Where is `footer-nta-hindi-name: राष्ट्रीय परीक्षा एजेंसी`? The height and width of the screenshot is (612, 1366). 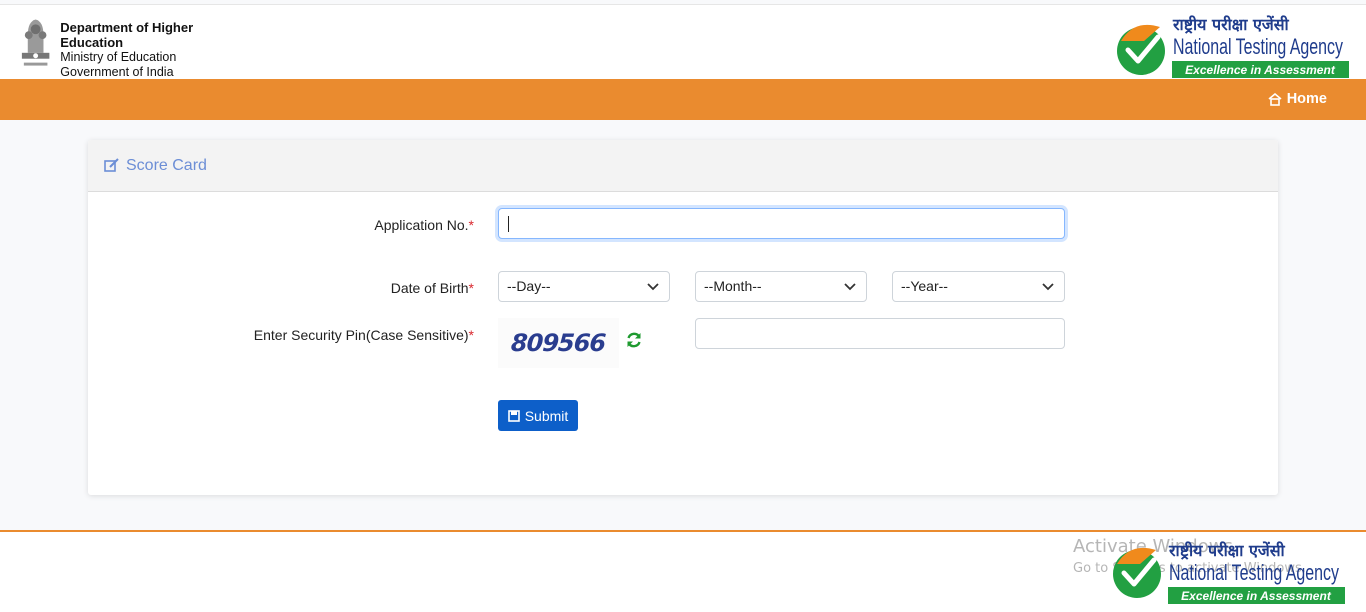 footer-nta-hindi-name: राष्ट्रीय परीक्षा एजेंसी is located at coordinates (1227, 550).